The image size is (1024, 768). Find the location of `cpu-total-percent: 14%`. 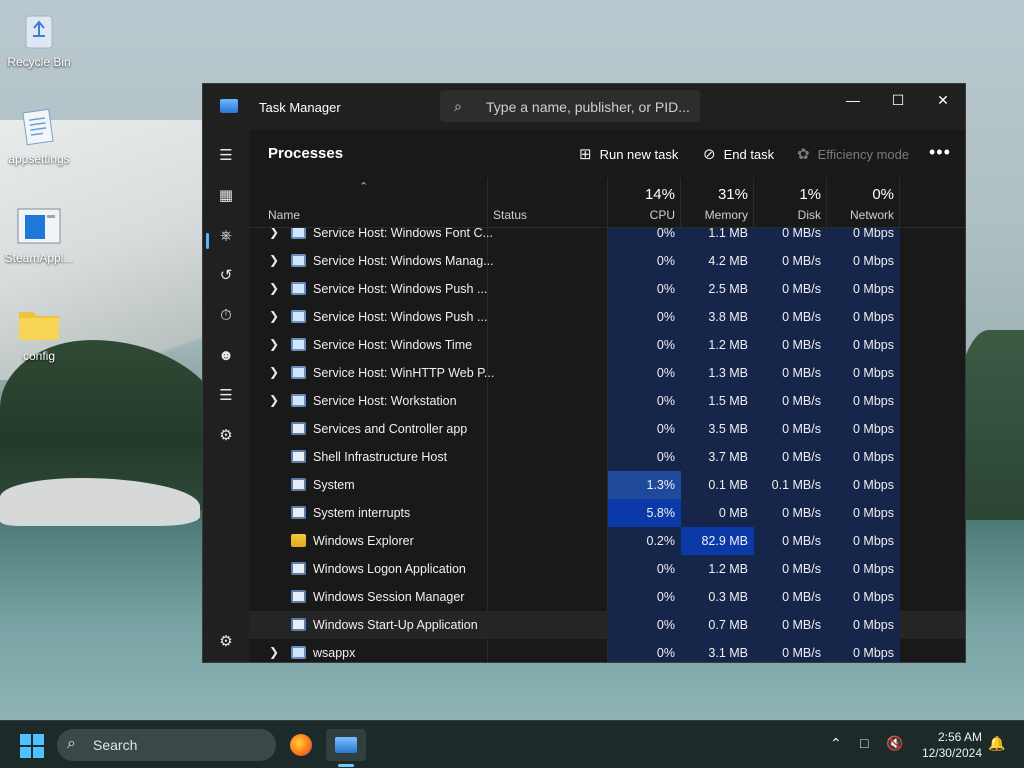

cpu-total-percent: 14% is located at coordinates (641, 194).